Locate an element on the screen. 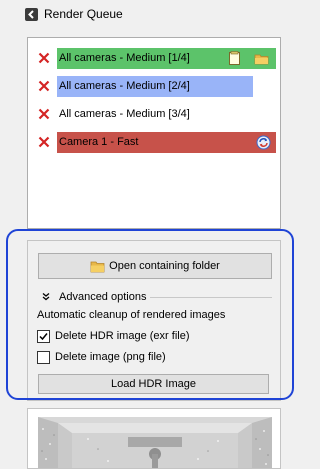 This screenshot has width=320, height=469. load-hdr-label: Load HDR Image is located at coordinates (153, 384).